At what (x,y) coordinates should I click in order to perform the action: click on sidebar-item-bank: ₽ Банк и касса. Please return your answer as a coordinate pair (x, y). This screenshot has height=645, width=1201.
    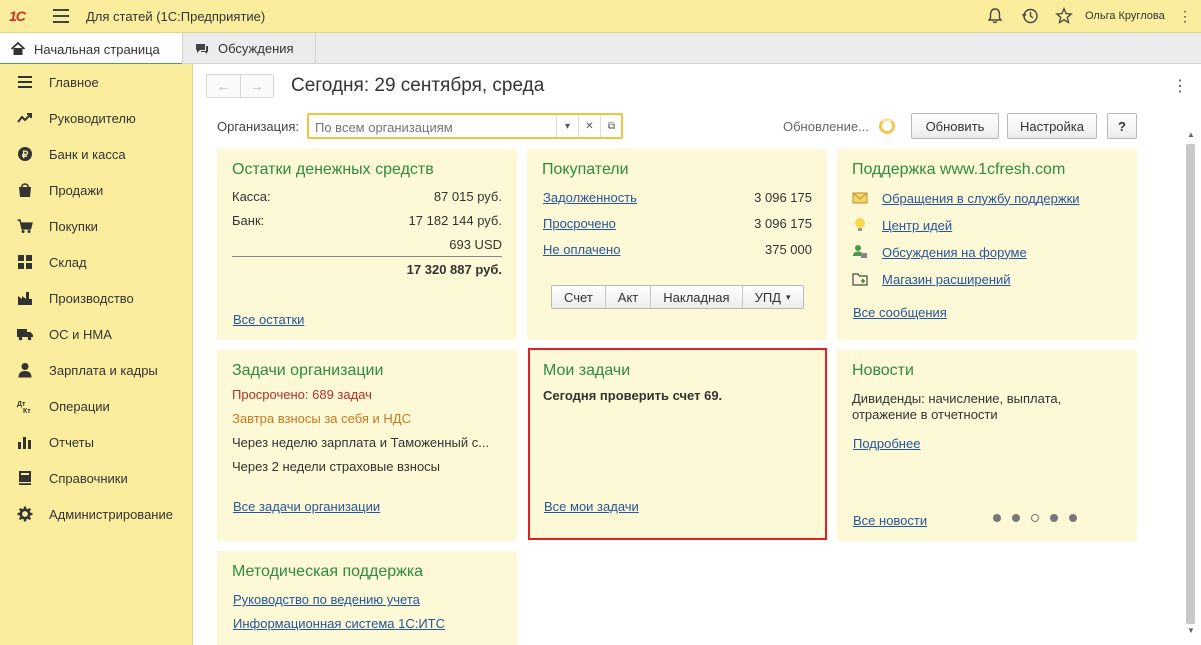
    Looking at the image, I should click on (96, 154).